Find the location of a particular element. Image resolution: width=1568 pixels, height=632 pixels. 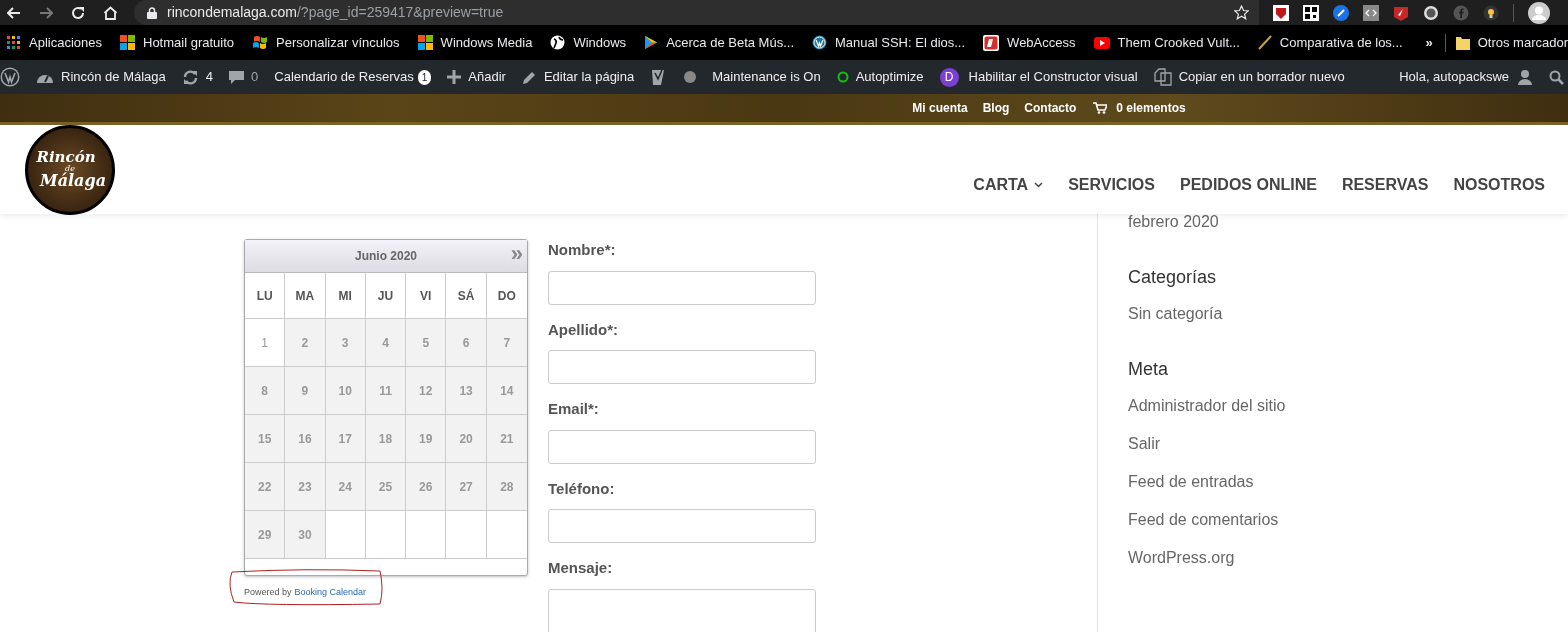

archive-link: febrero 2020 is located at coordinates (1207, 222).